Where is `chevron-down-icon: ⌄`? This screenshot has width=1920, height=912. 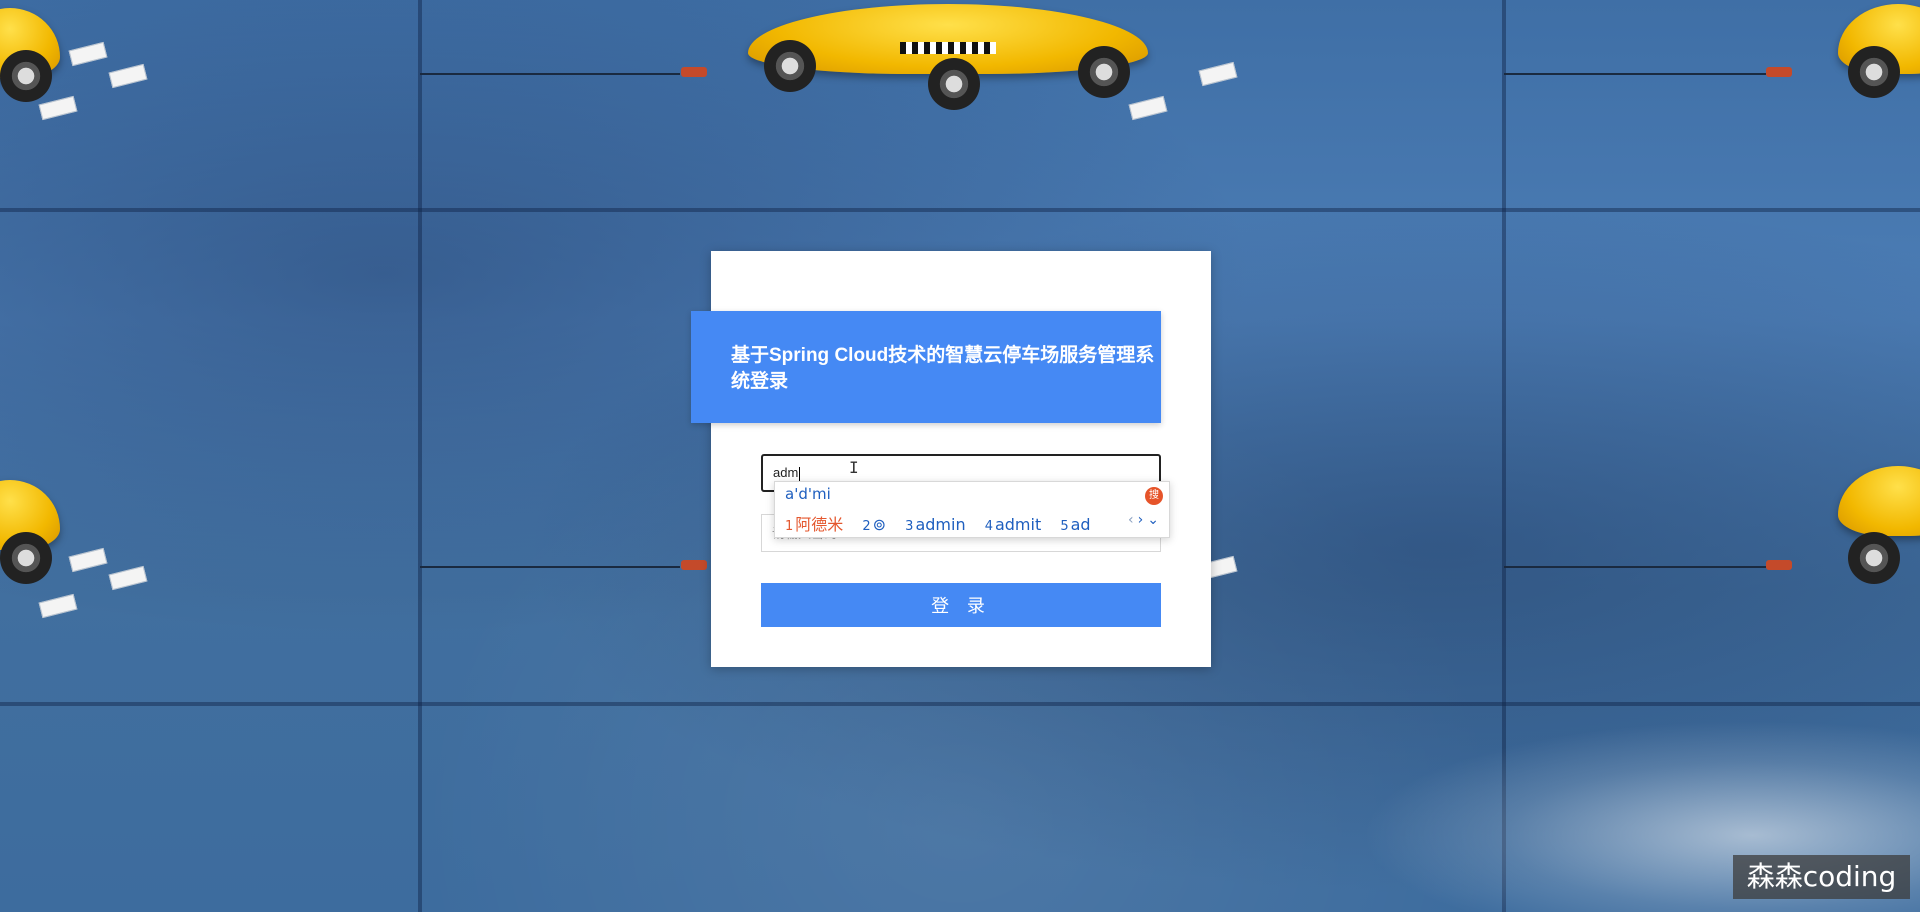 chevron-down-icon: ⌄ is located at coordinates (1155, 520).